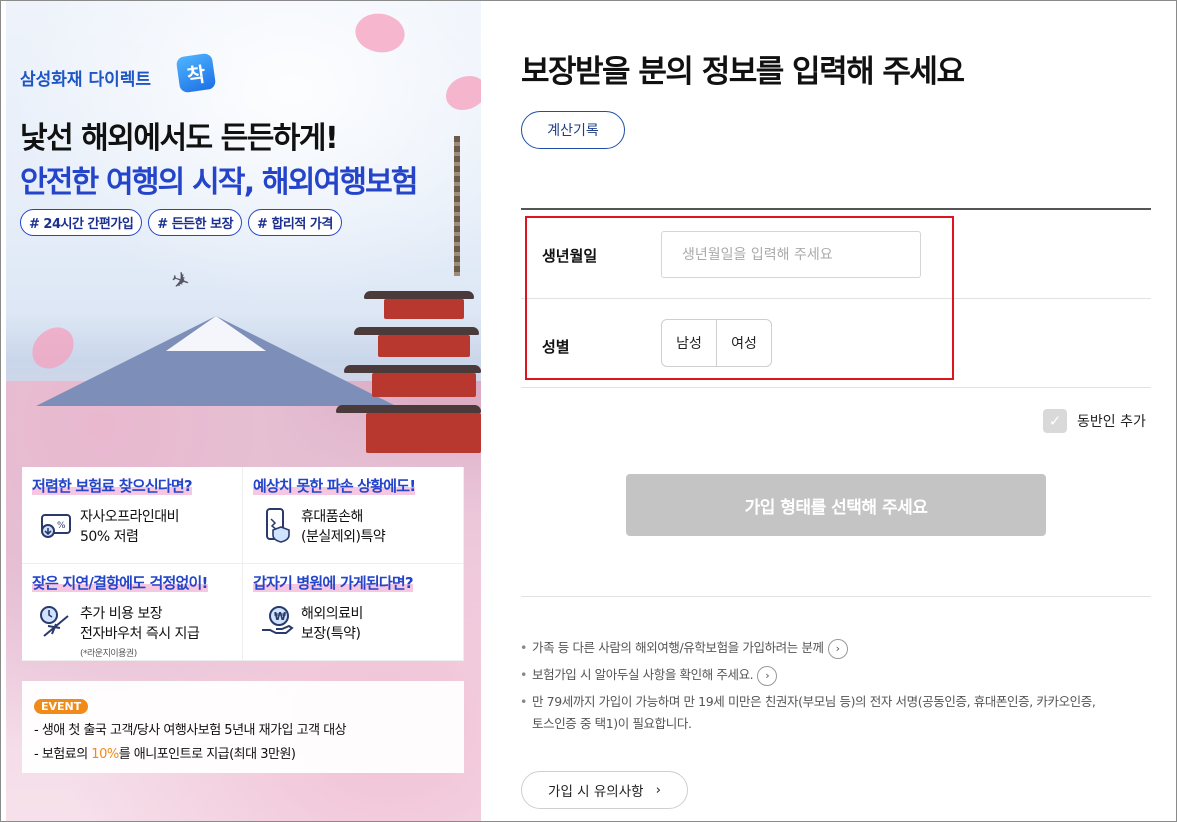  Describe the element at coordinates (120, 583) in the screenshot. I see `feature-title: 잦은 지연/결항에도 걱정없이!` at that location.